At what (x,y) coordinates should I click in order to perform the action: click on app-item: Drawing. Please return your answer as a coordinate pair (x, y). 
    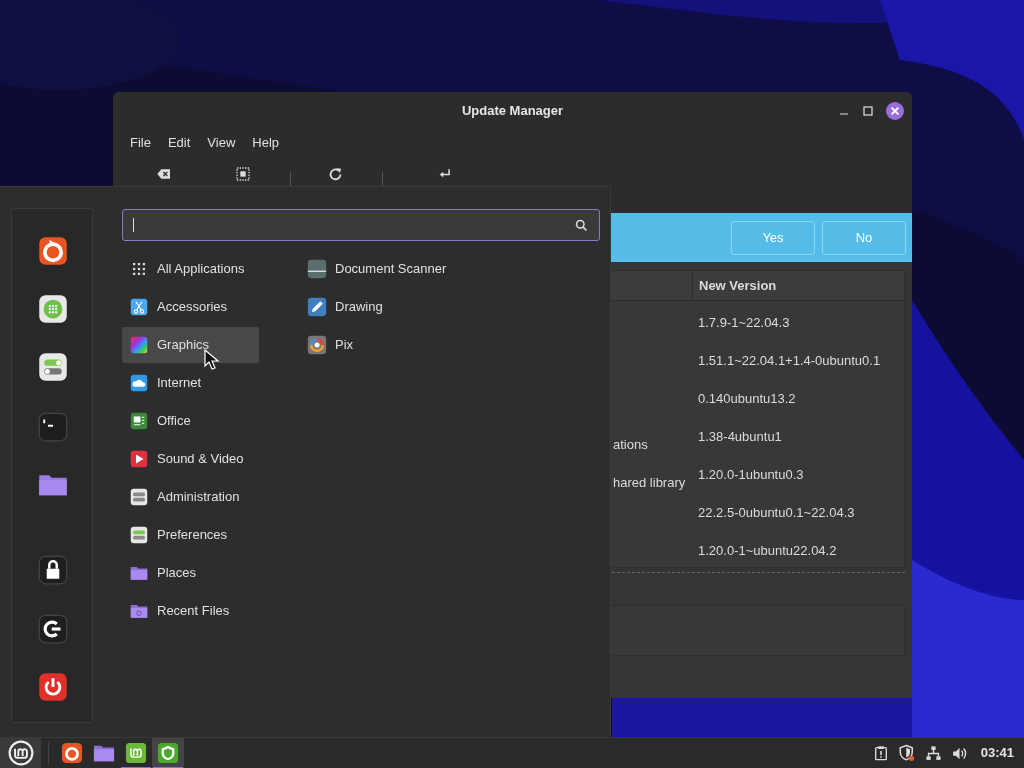
    Looking at the image, I should click on (376, 307).